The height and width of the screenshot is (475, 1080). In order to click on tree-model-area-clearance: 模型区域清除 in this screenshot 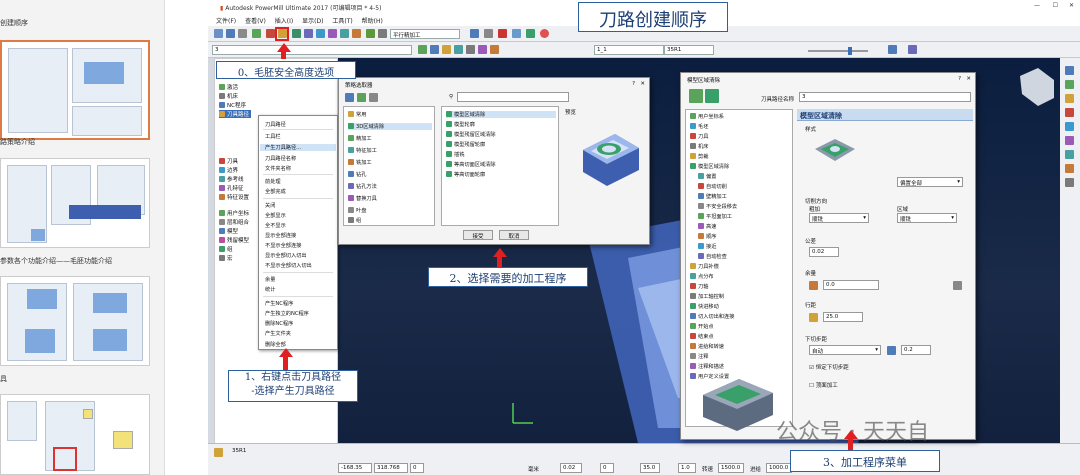, I will do `click(709, 166)`.